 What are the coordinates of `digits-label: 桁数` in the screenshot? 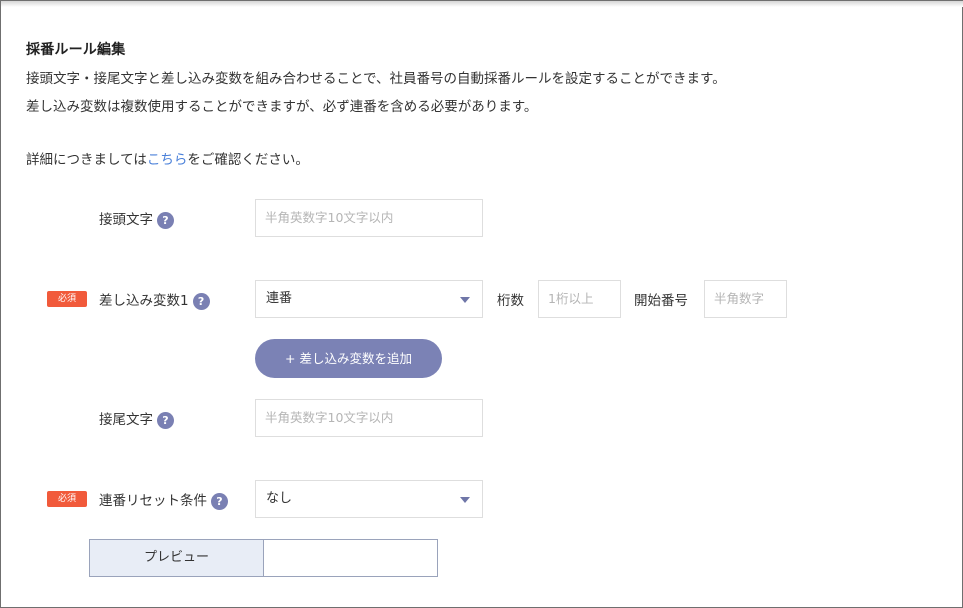 It's located at (510, 301).